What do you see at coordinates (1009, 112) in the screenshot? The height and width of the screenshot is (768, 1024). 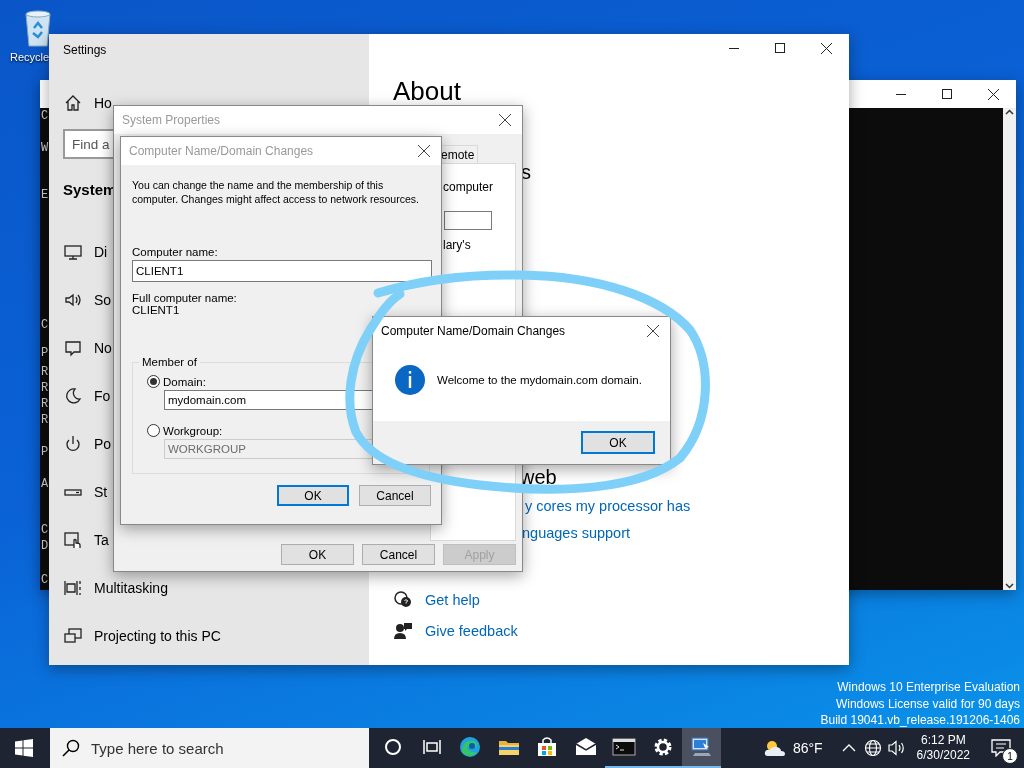 I see `scroll-up-icon` at bounding box center [1009, 112].